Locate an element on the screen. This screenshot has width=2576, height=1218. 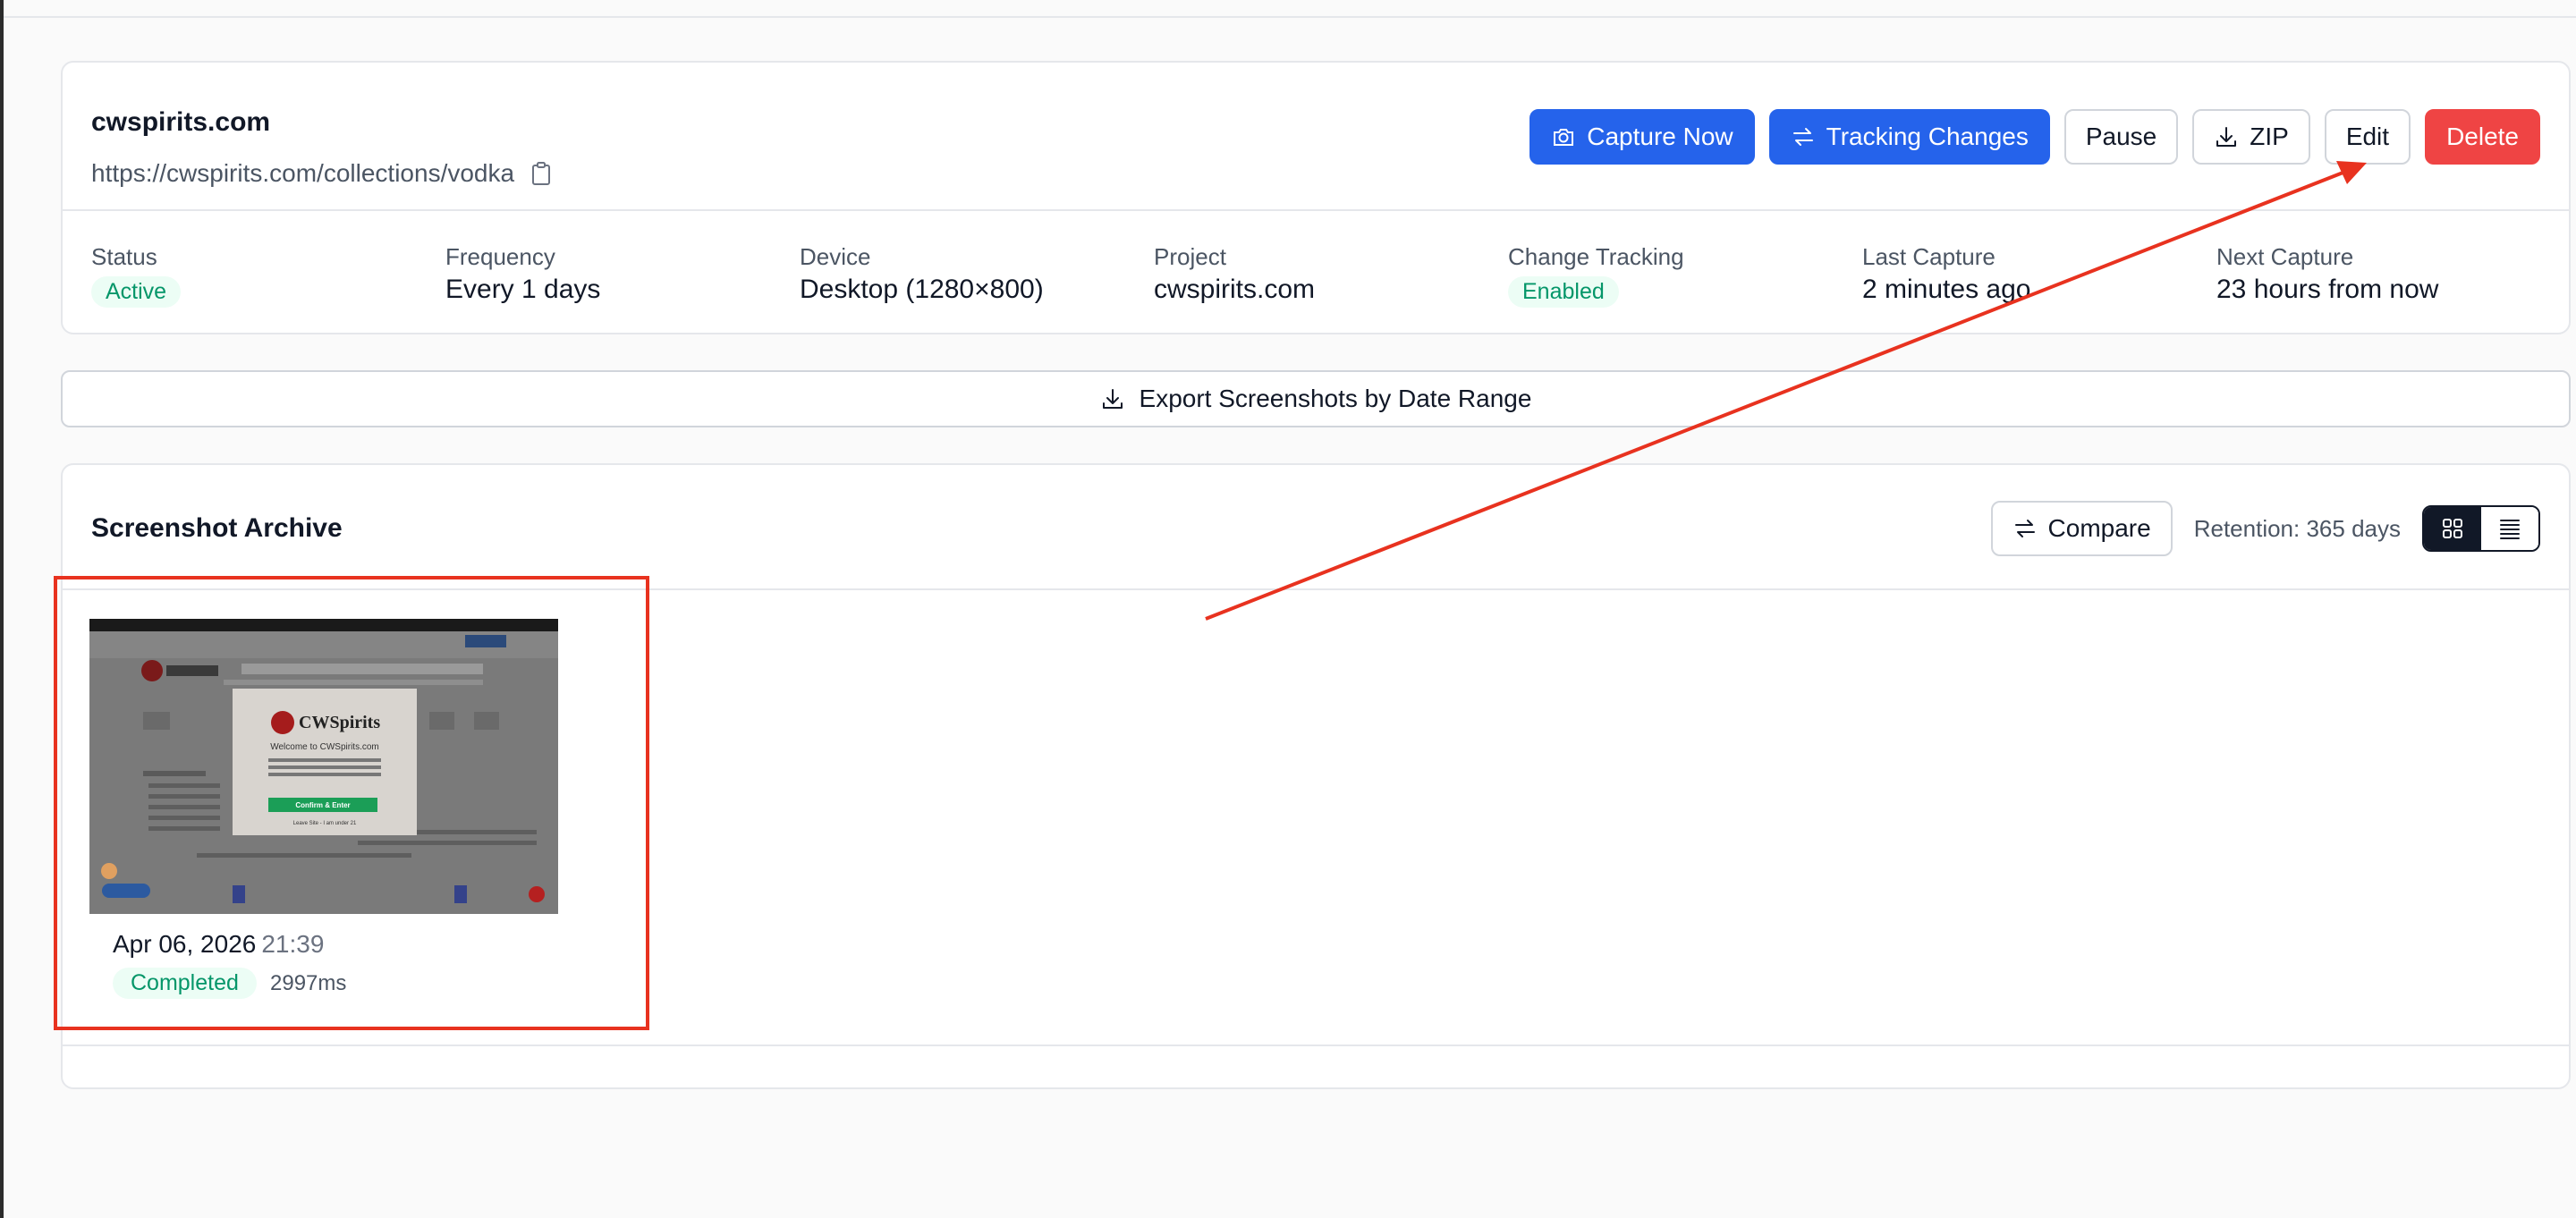
monitor-url-row: https://cwspirits.com/collections/vodka is located at coordinates (321, 173).